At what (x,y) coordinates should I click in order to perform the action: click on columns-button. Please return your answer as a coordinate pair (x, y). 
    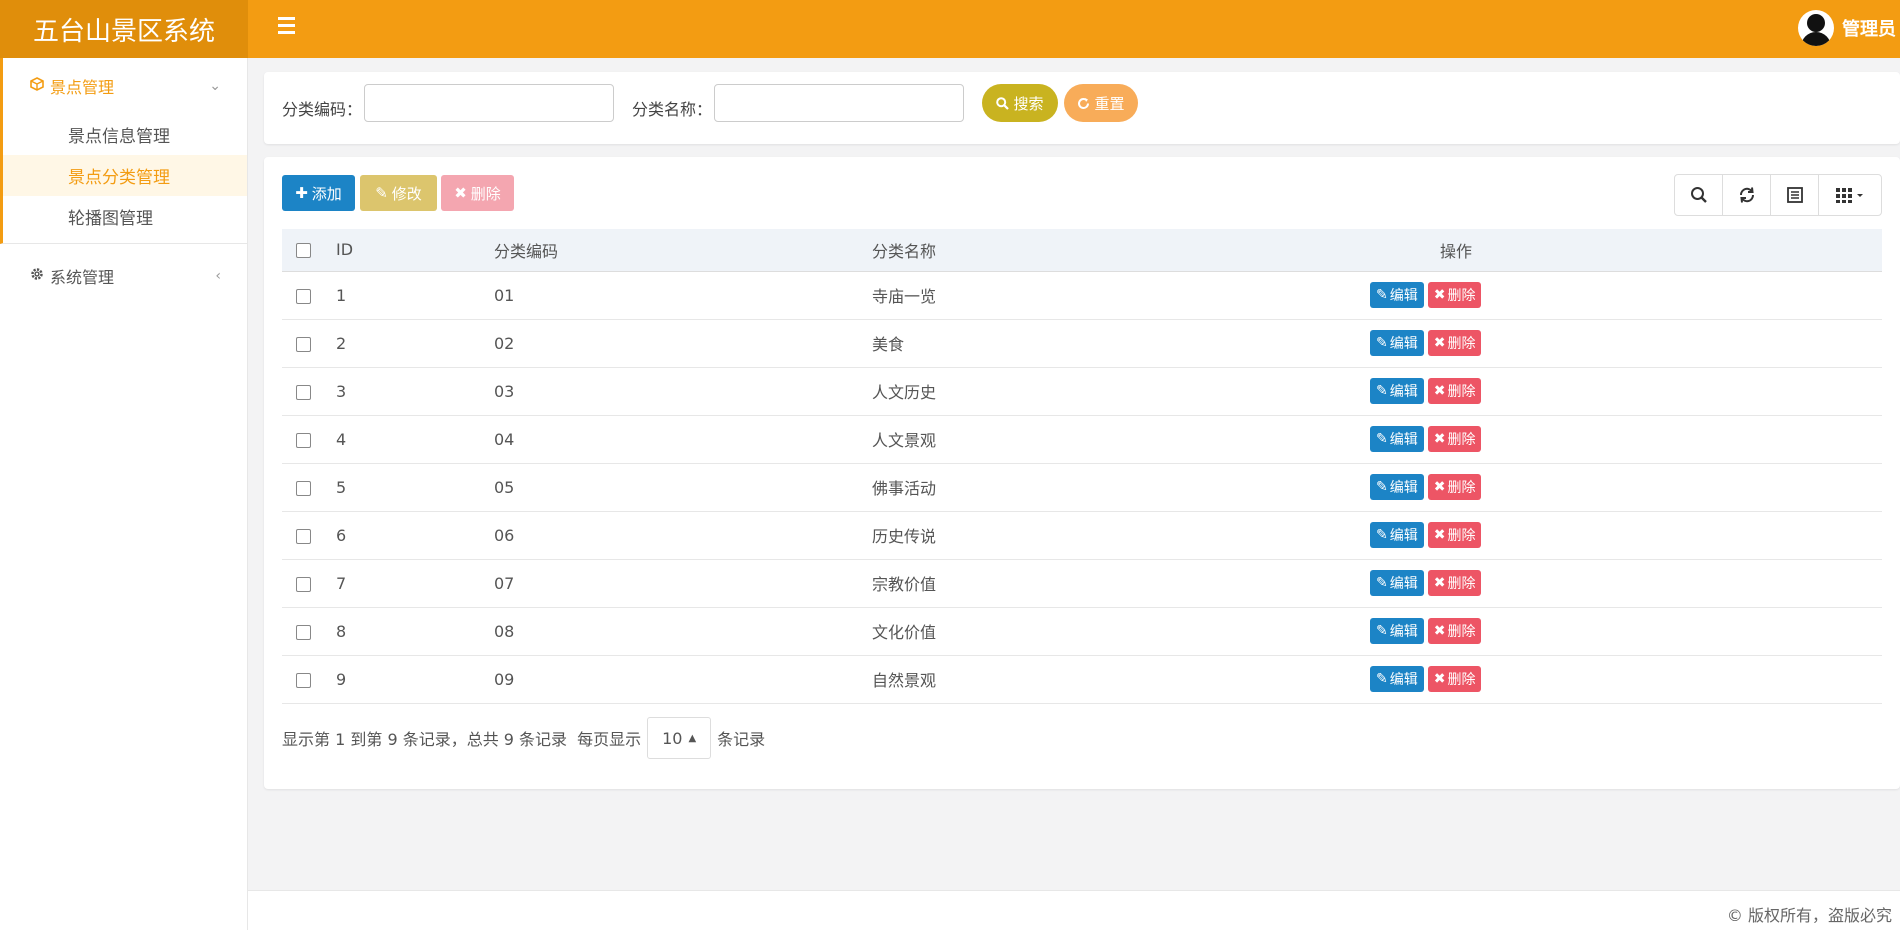
    Looking at the image, I should click on (1850, 195).